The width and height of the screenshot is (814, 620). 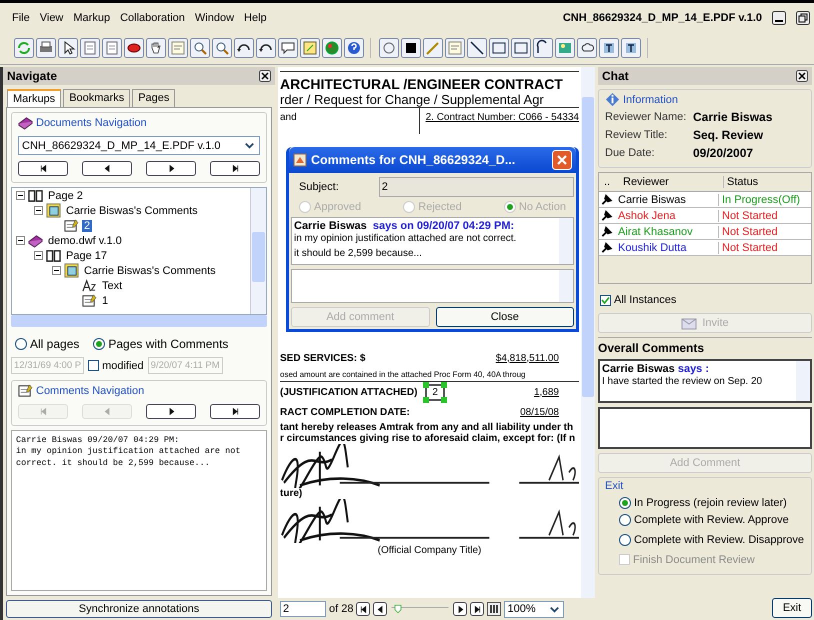 I want to click on menu-item: Collaboration, so click(x=152, y=18).